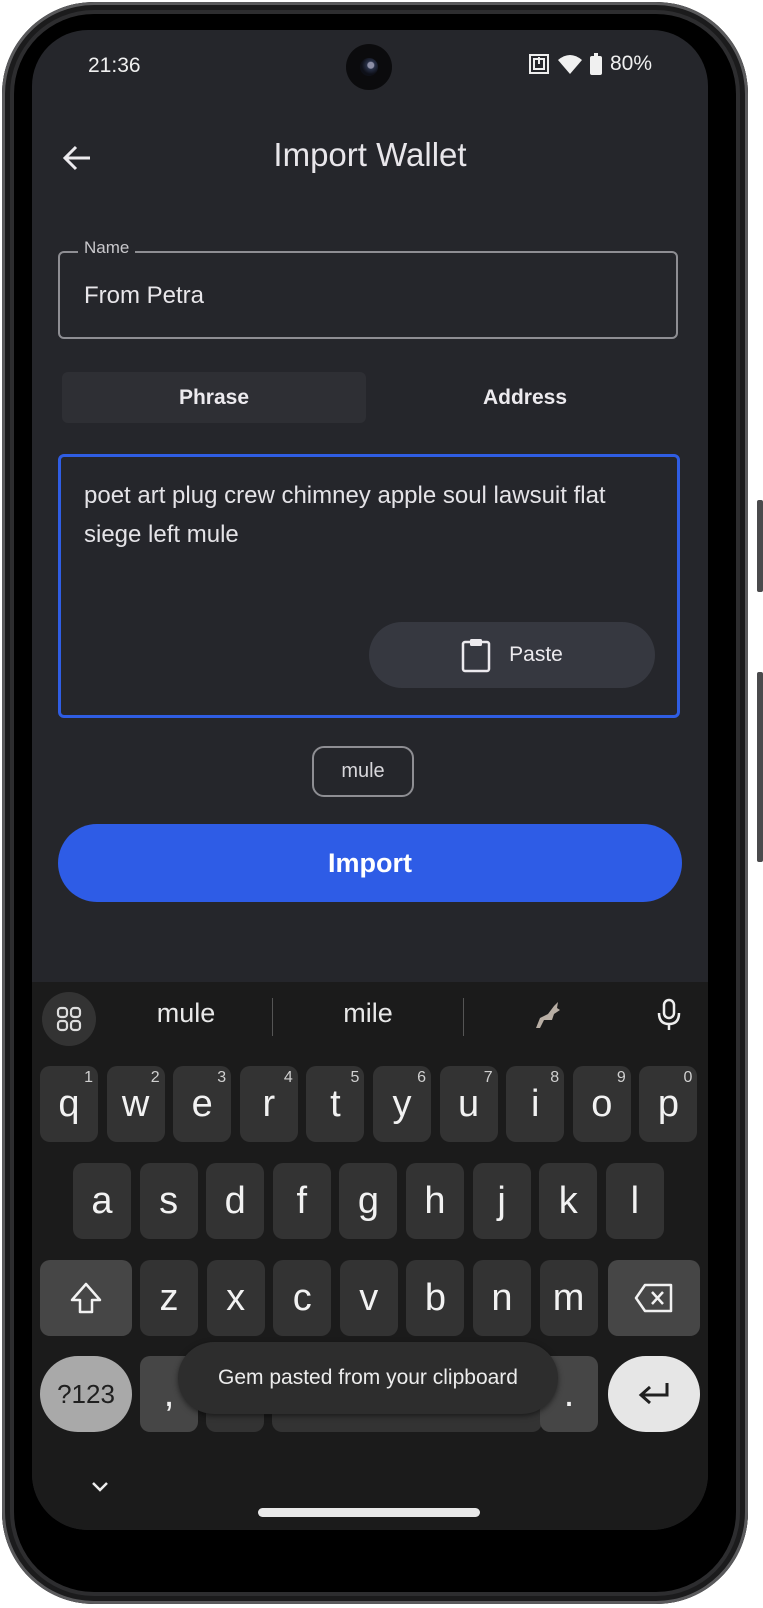 The height and width of the screenshot is (1608, 763). Describe the element at coordinates (634, 1201) in the screenshot. I see `key-l: l` at that location.